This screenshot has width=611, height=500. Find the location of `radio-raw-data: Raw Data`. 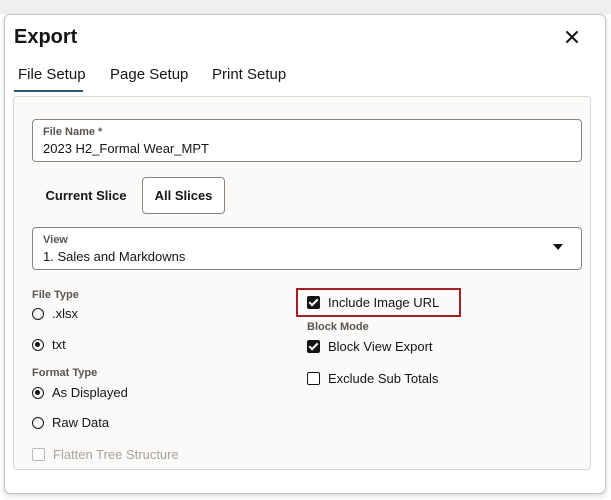

radio-raw-data: Raw Data is located at coordinates (70, 422).